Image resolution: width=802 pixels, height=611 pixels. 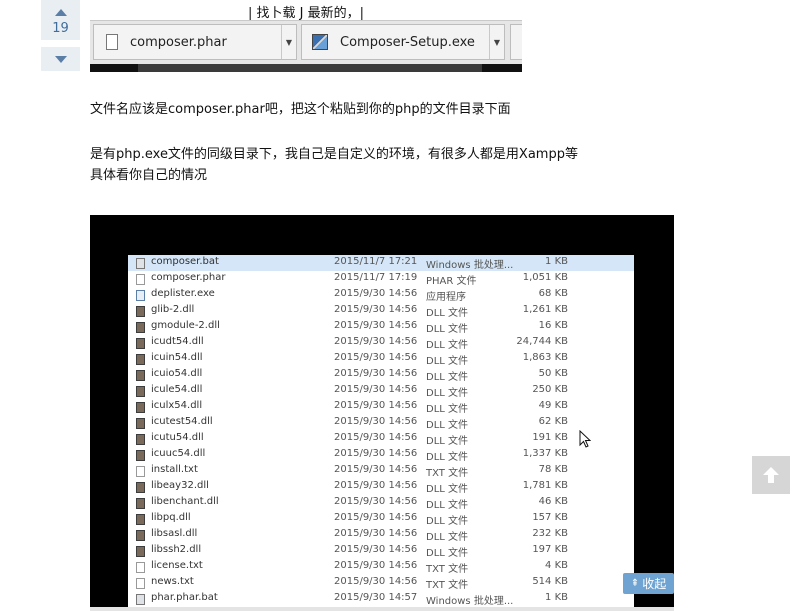 I want to click on file-size: 1,051 KB, so click(x=545, y=277).